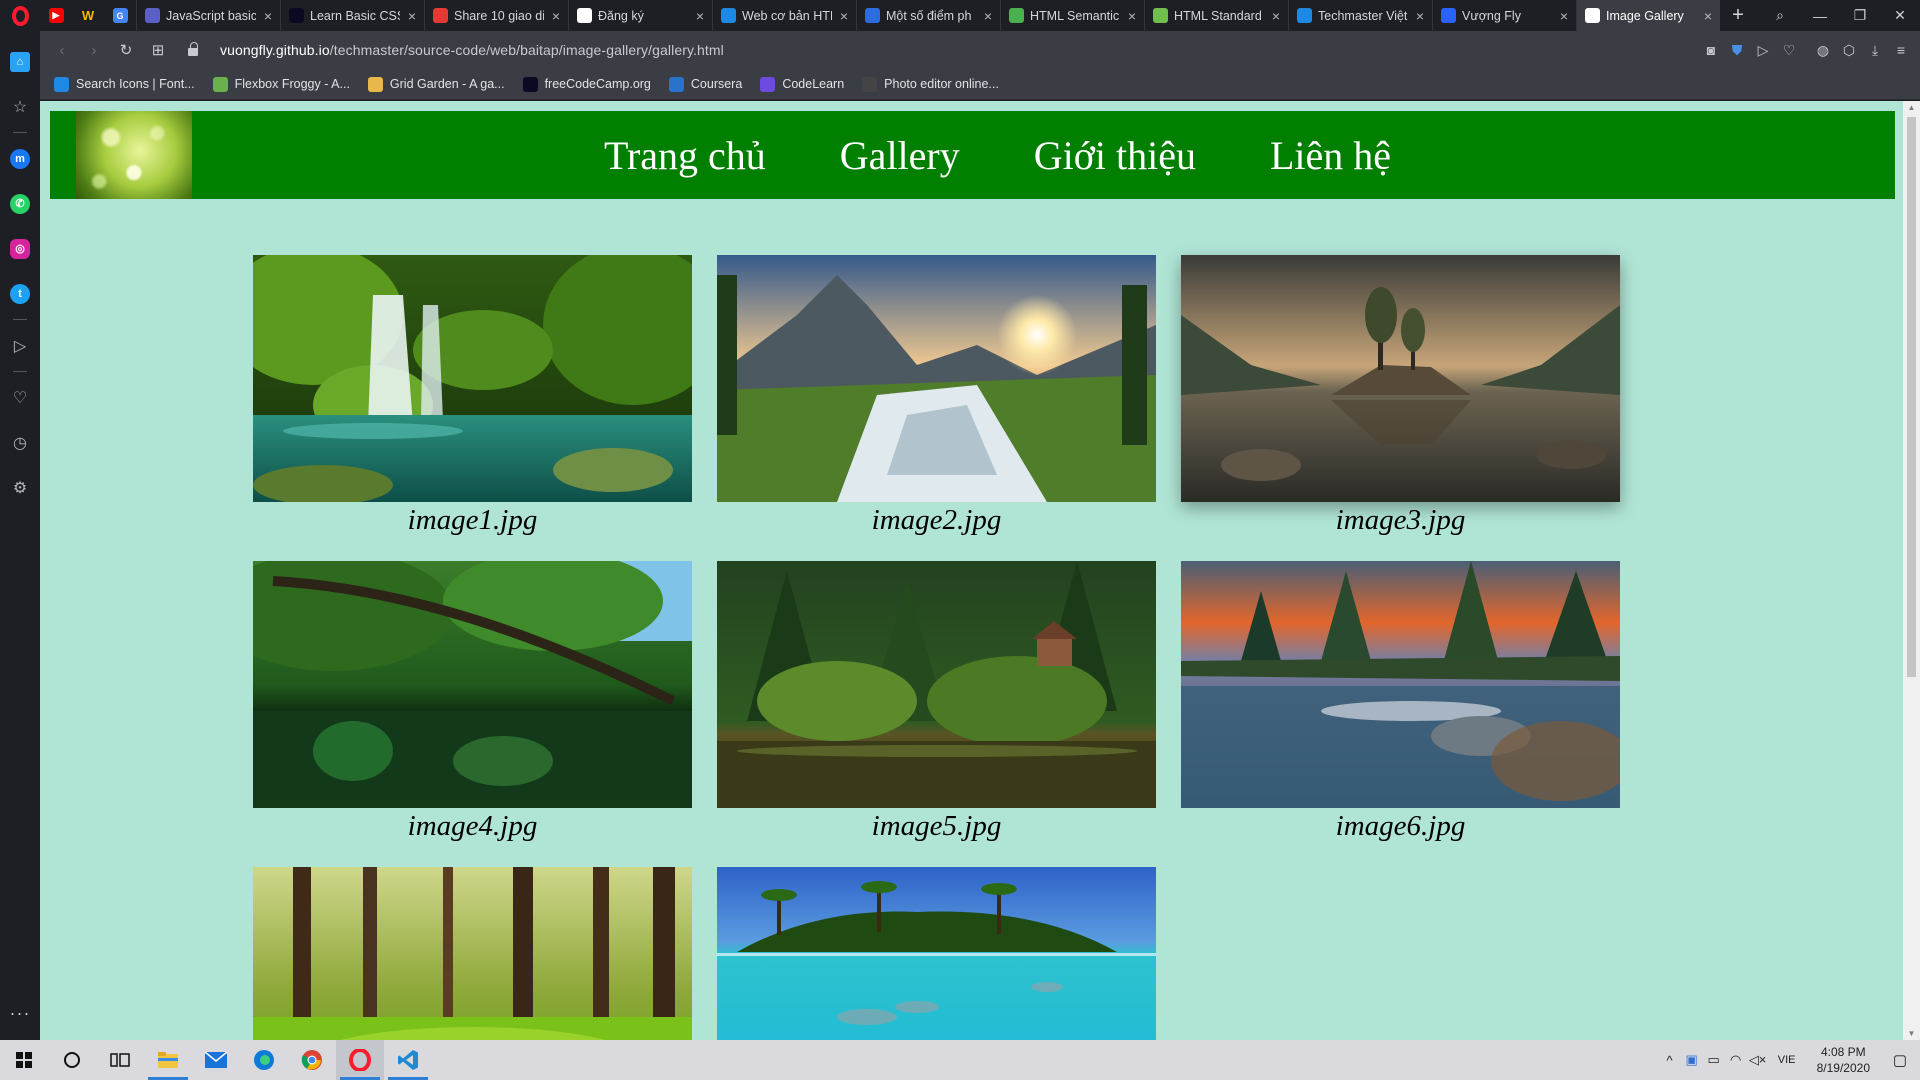 This screenshot has width=1920, height=1080. What do you see at coordinates (88, 15) in the screenshot?
I see `pinned-tab-w: W` at bounding box center [88, 15].